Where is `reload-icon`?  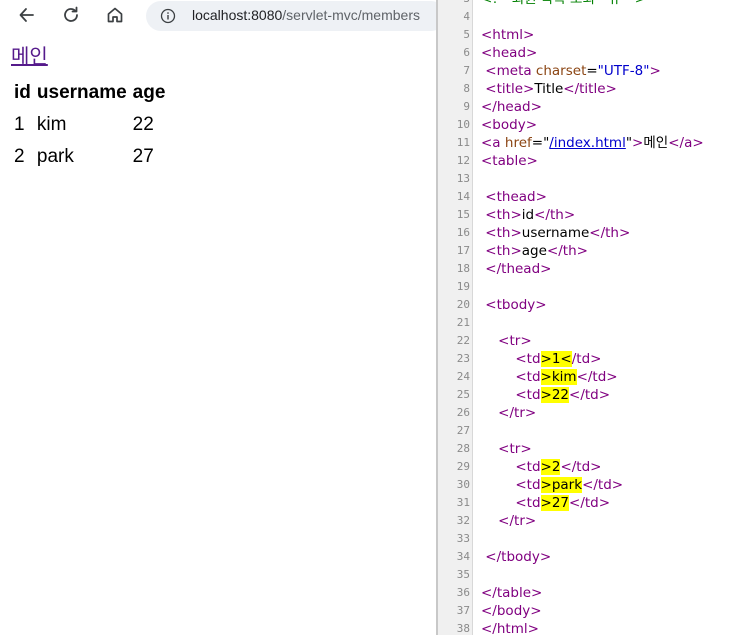
reload-icon is located at coordinates (71, 14).